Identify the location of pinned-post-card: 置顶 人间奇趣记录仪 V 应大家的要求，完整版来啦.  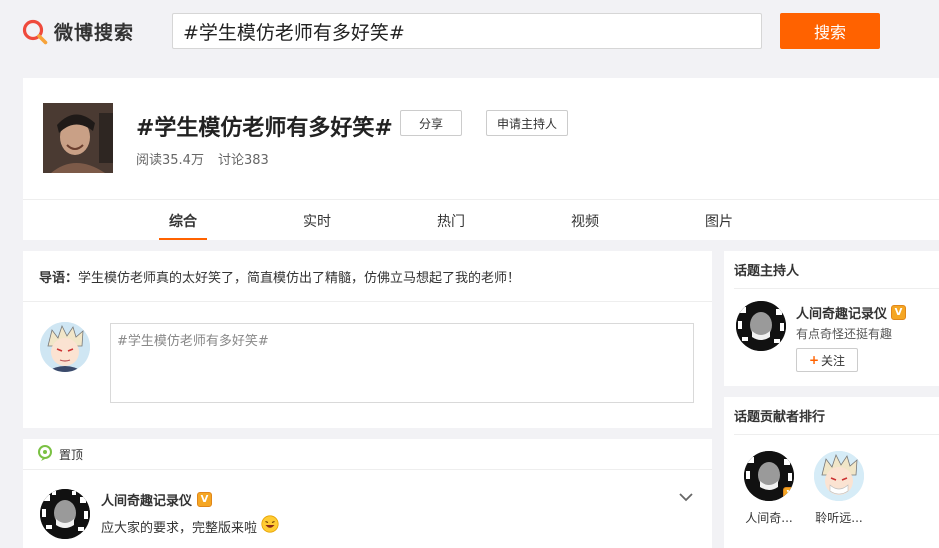
(367, 493).